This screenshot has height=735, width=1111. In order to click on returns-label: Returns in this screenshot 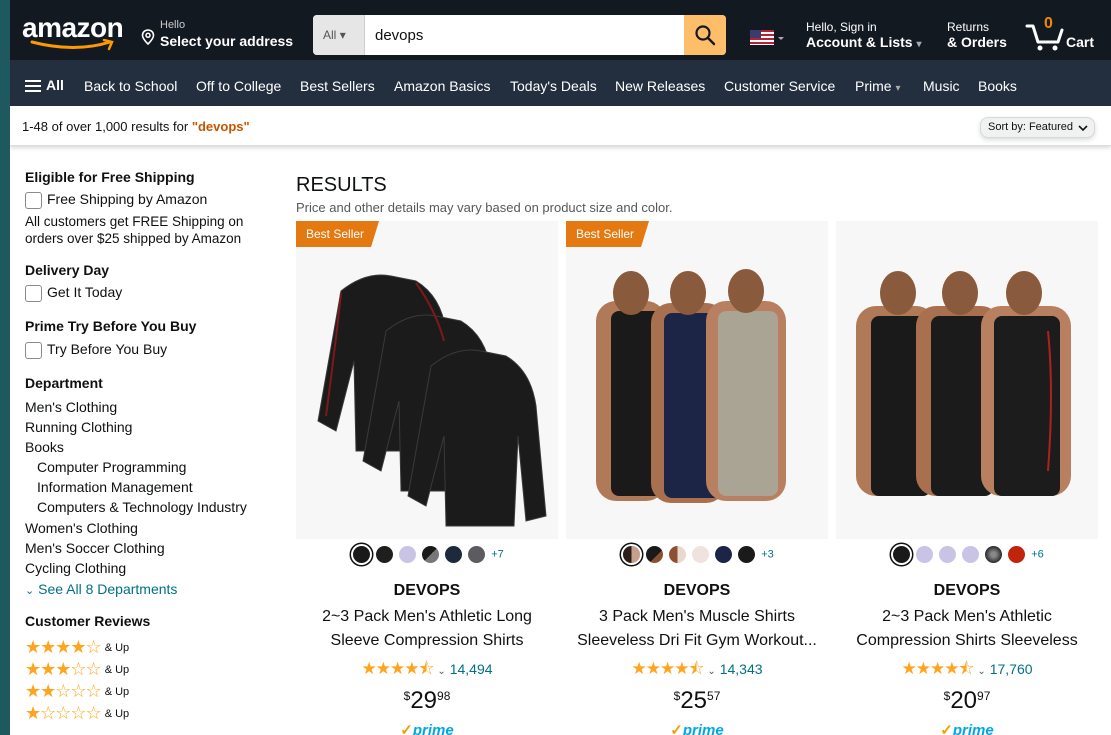, I will do `click(968, 27)`.